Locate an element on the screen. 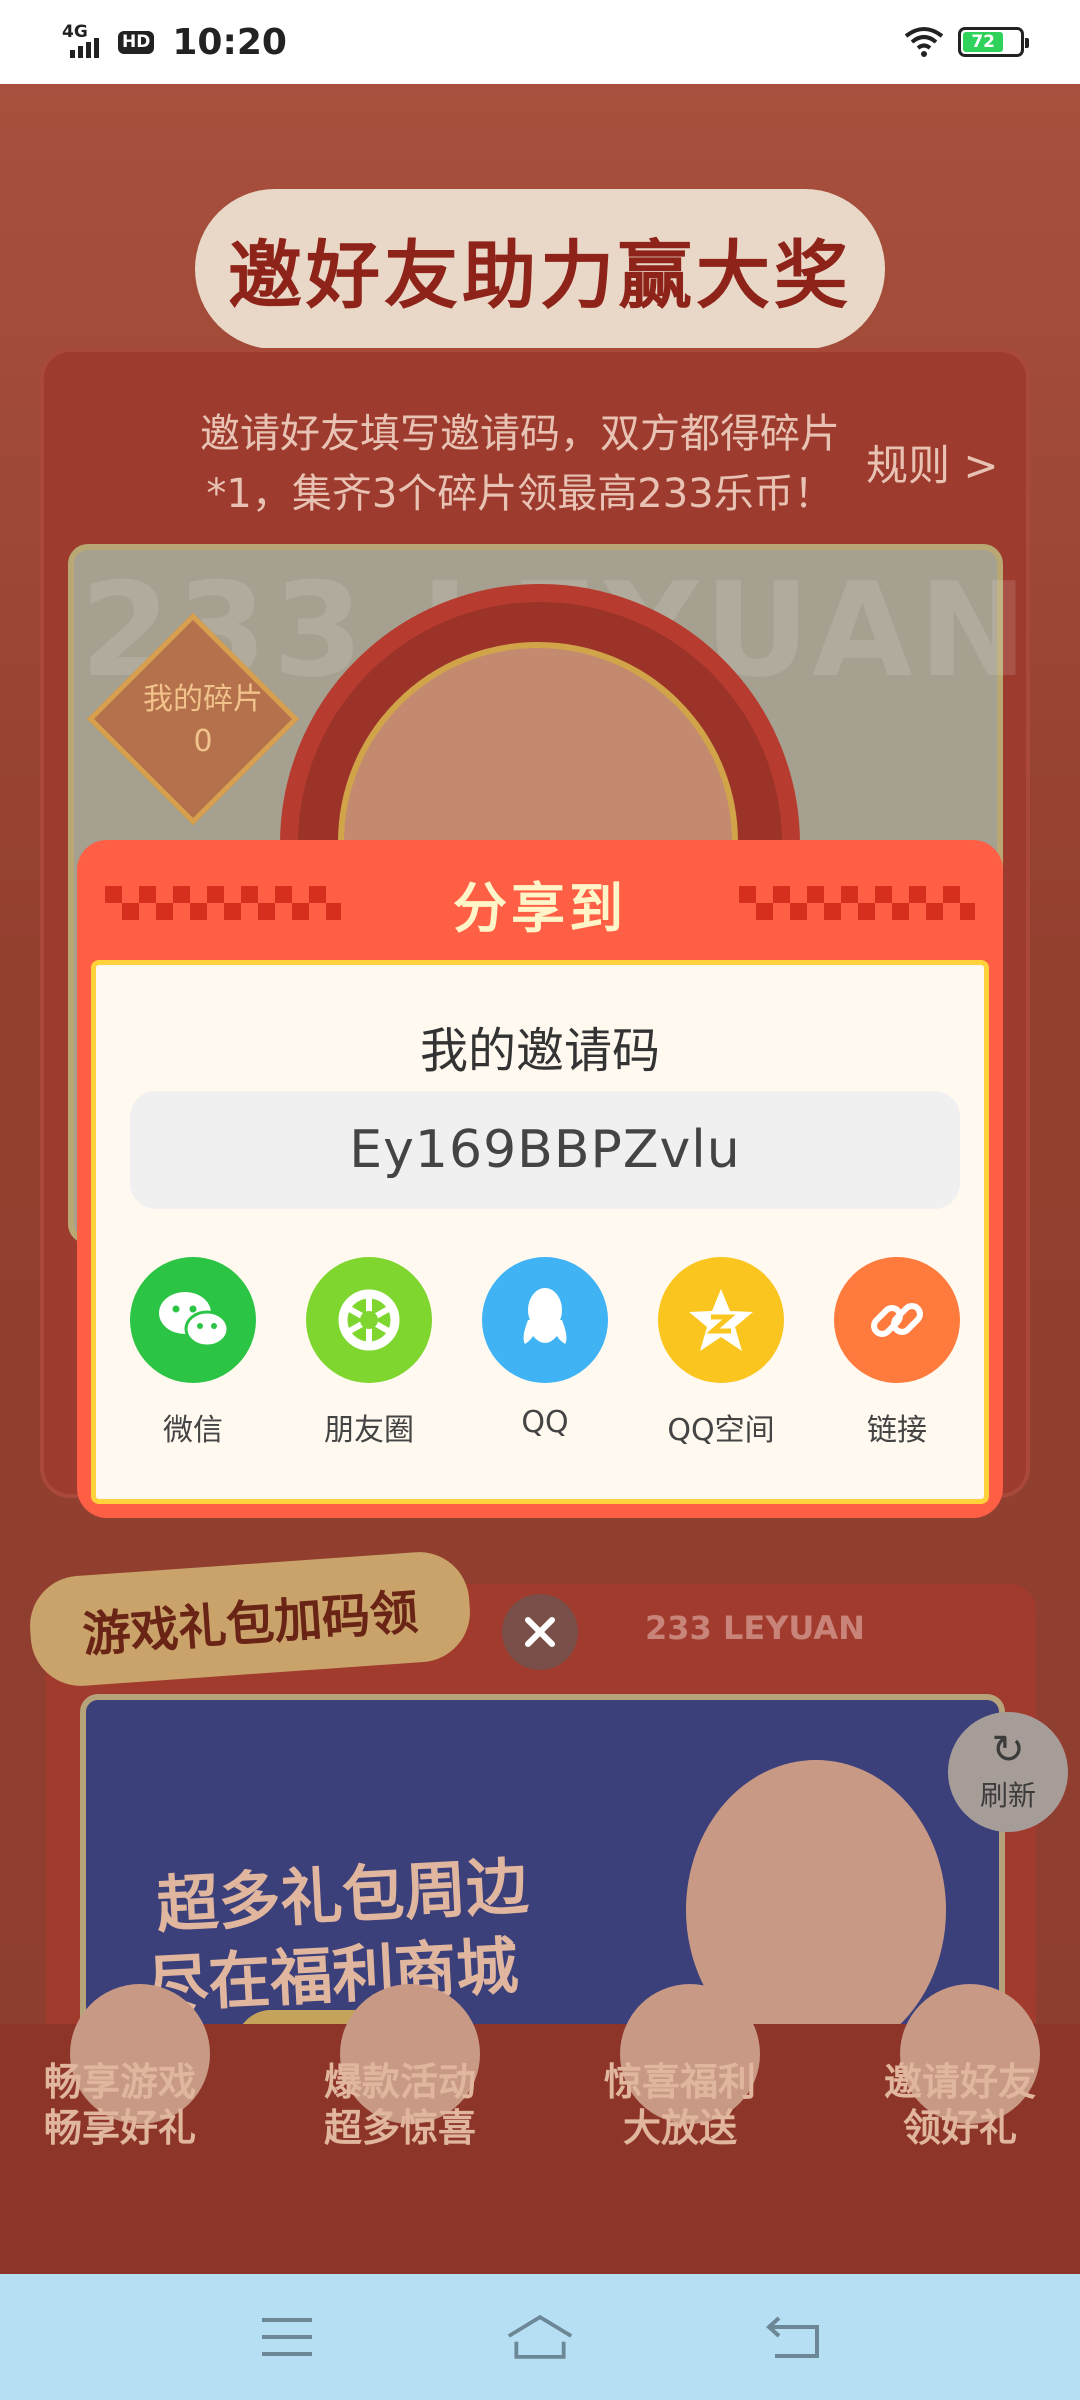 This screenshot has height=2400, width=1080. status-bar: 4G HD 10:20 72 is located at coordinates (540, 42).